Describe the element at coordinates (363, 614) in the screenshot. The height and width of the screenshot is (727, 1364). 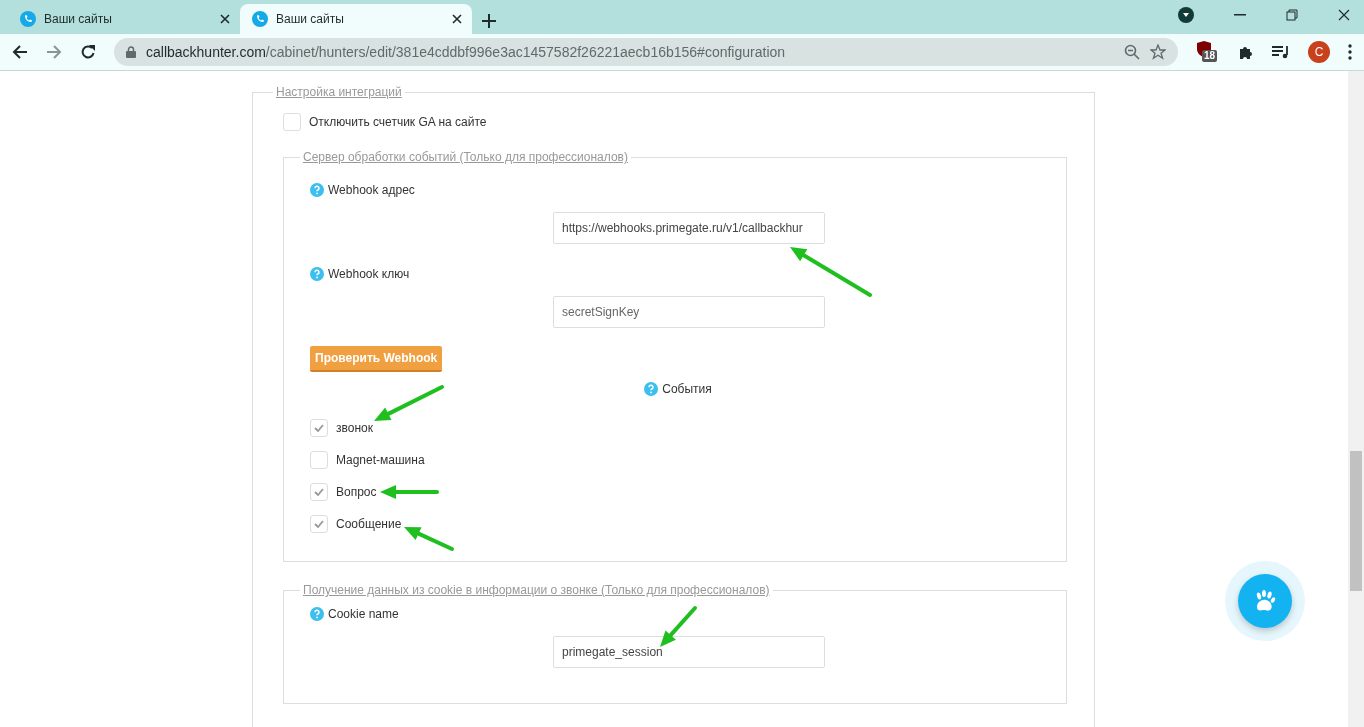
I see `field-label: Cookie name` at that location.